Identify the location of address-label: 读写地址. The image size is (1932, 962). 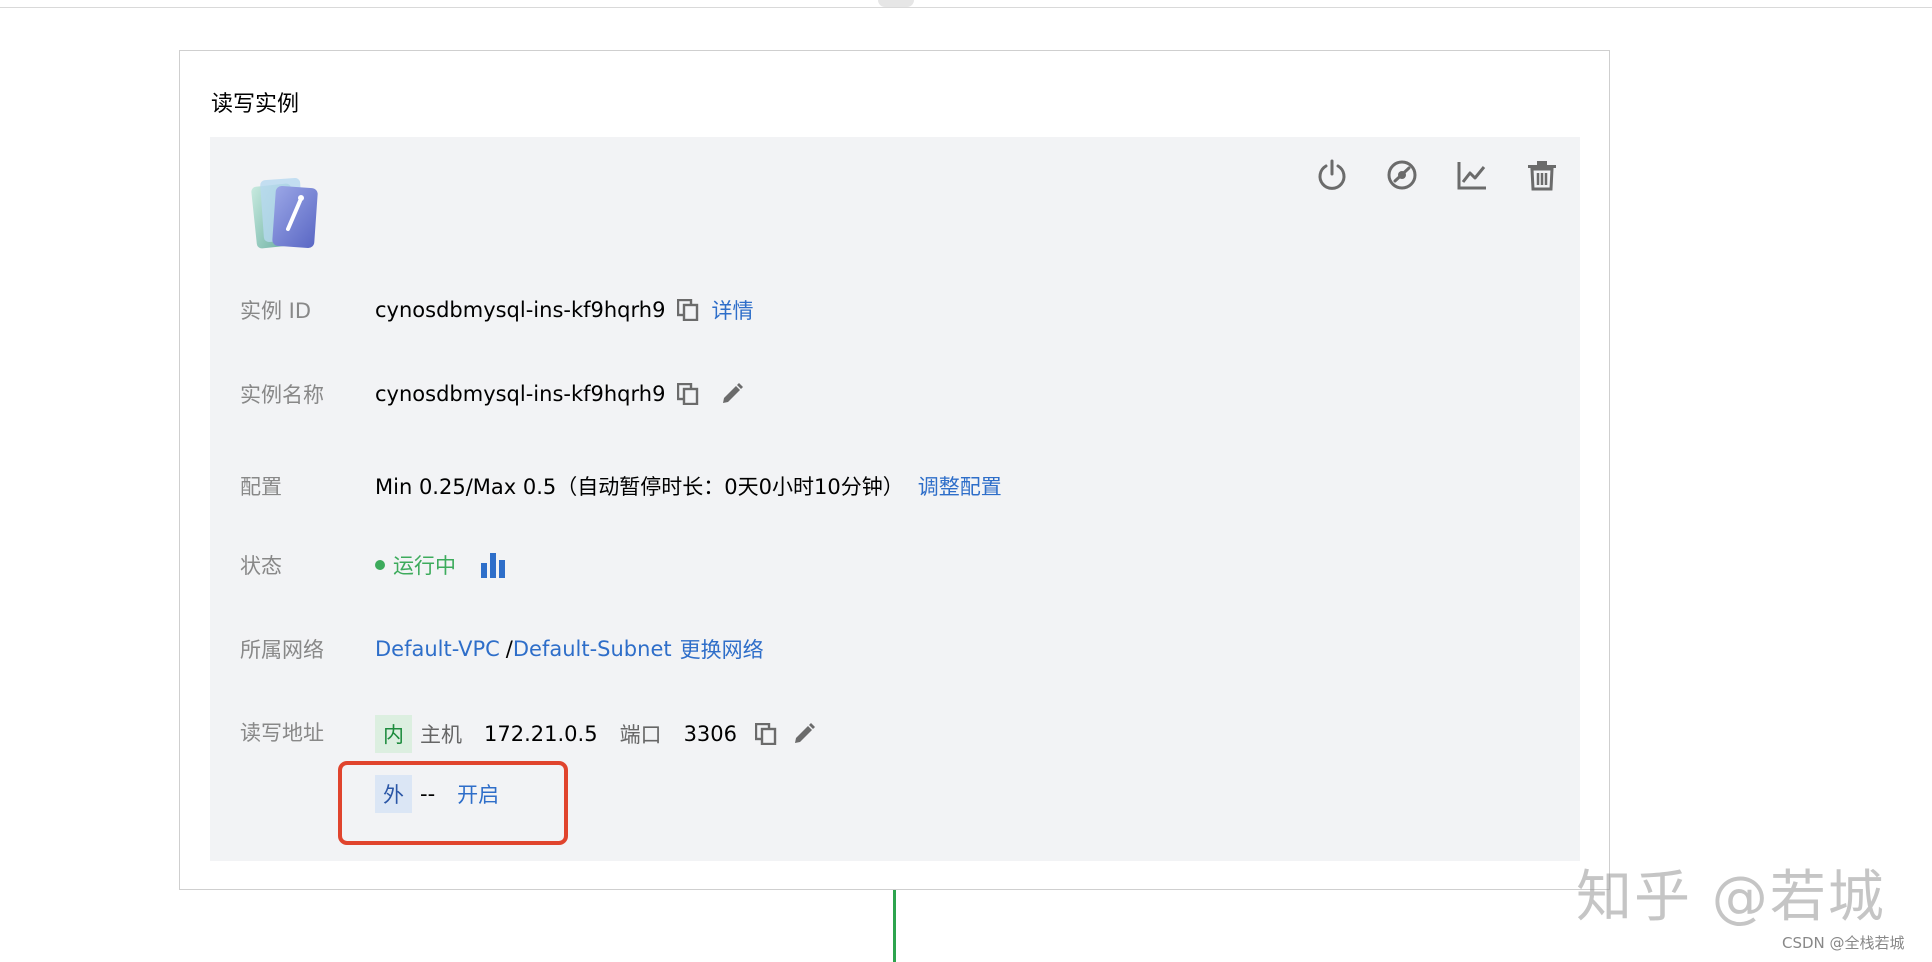
(282, 732).